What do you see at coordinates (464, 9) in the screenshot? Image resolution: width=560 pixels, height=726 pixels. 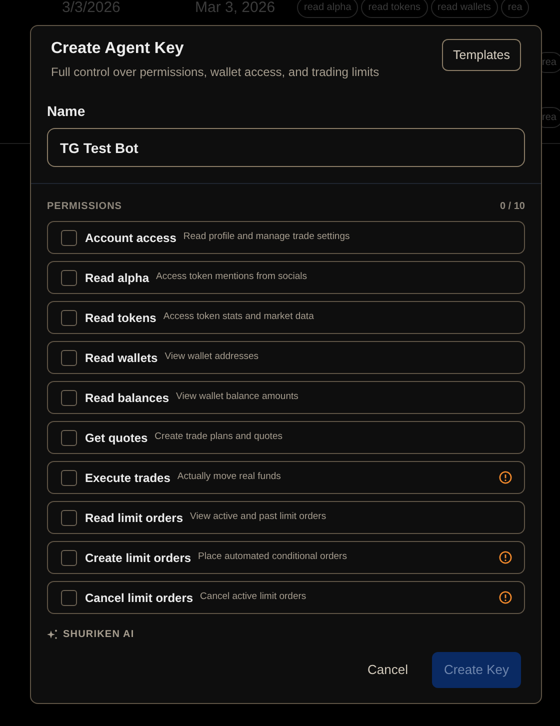 I see `permission-tag: read wallets` at bounding box center [464, 9].